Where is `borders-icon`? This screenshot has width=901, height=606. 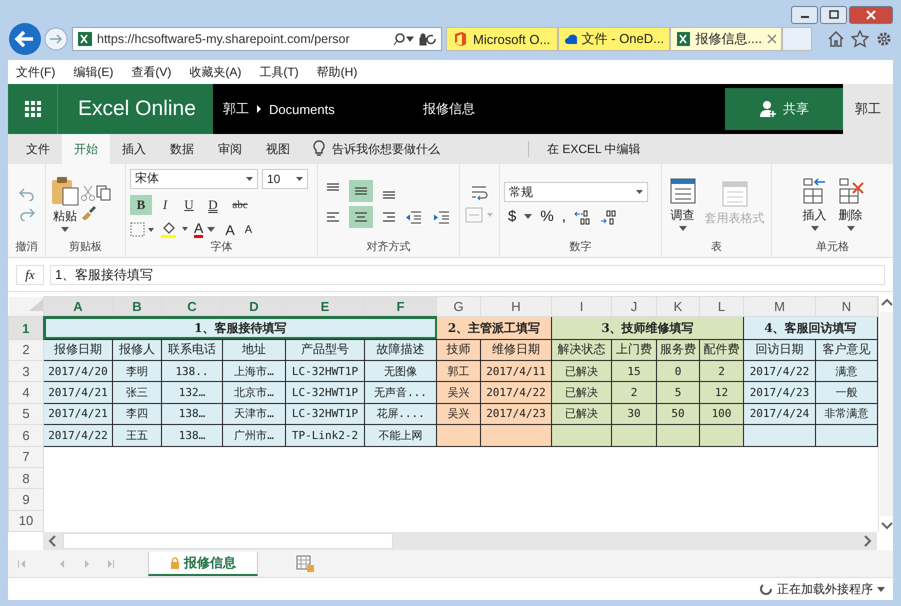 borders-icon is located at coordinates (143, 230).